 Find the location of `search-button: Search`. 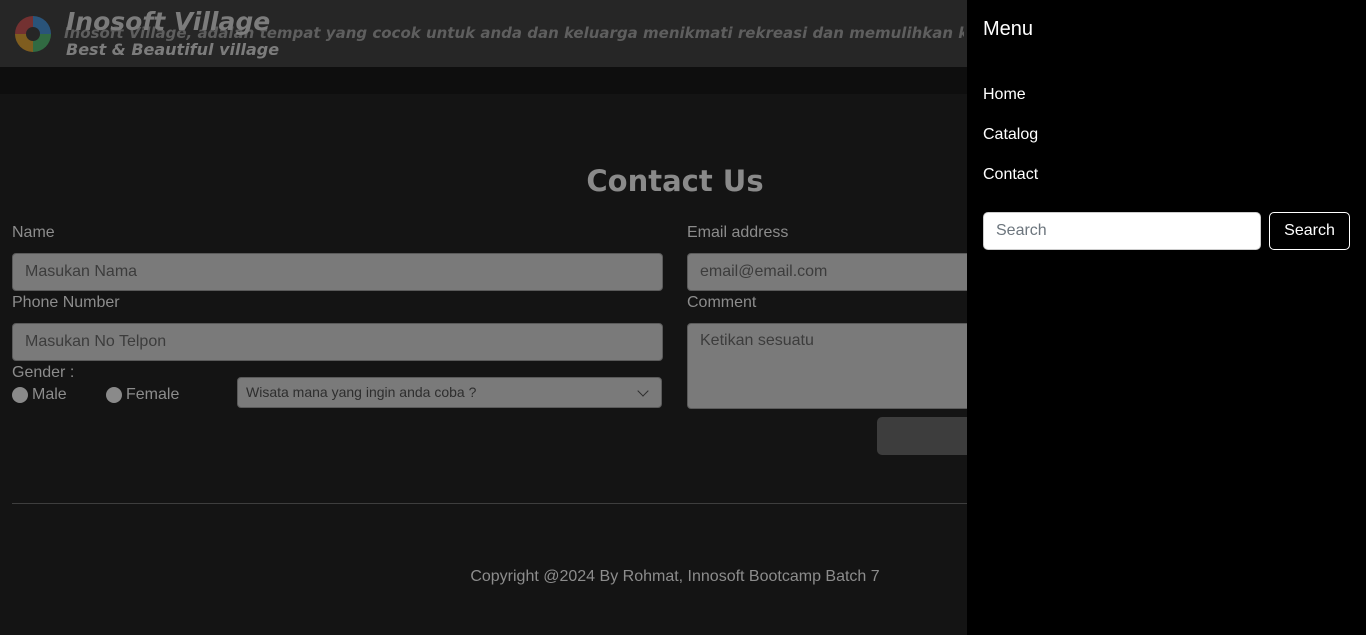

search-button: Search is located at coordinates (1309, 231).